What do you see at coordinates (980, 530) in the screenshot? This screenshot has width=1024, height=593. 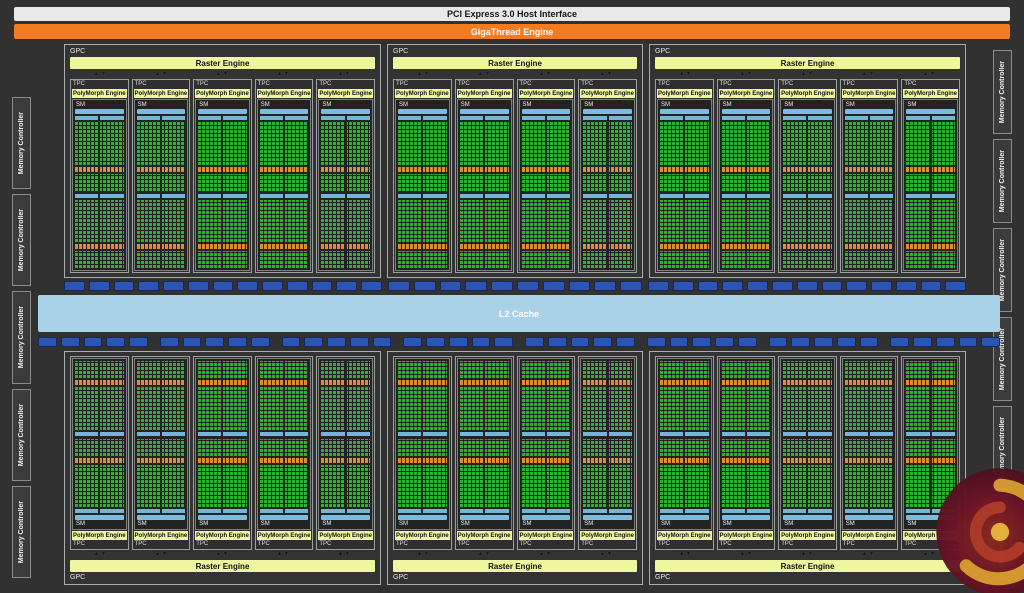 I see `kitguru-logo` at bounding box center [980, 530].